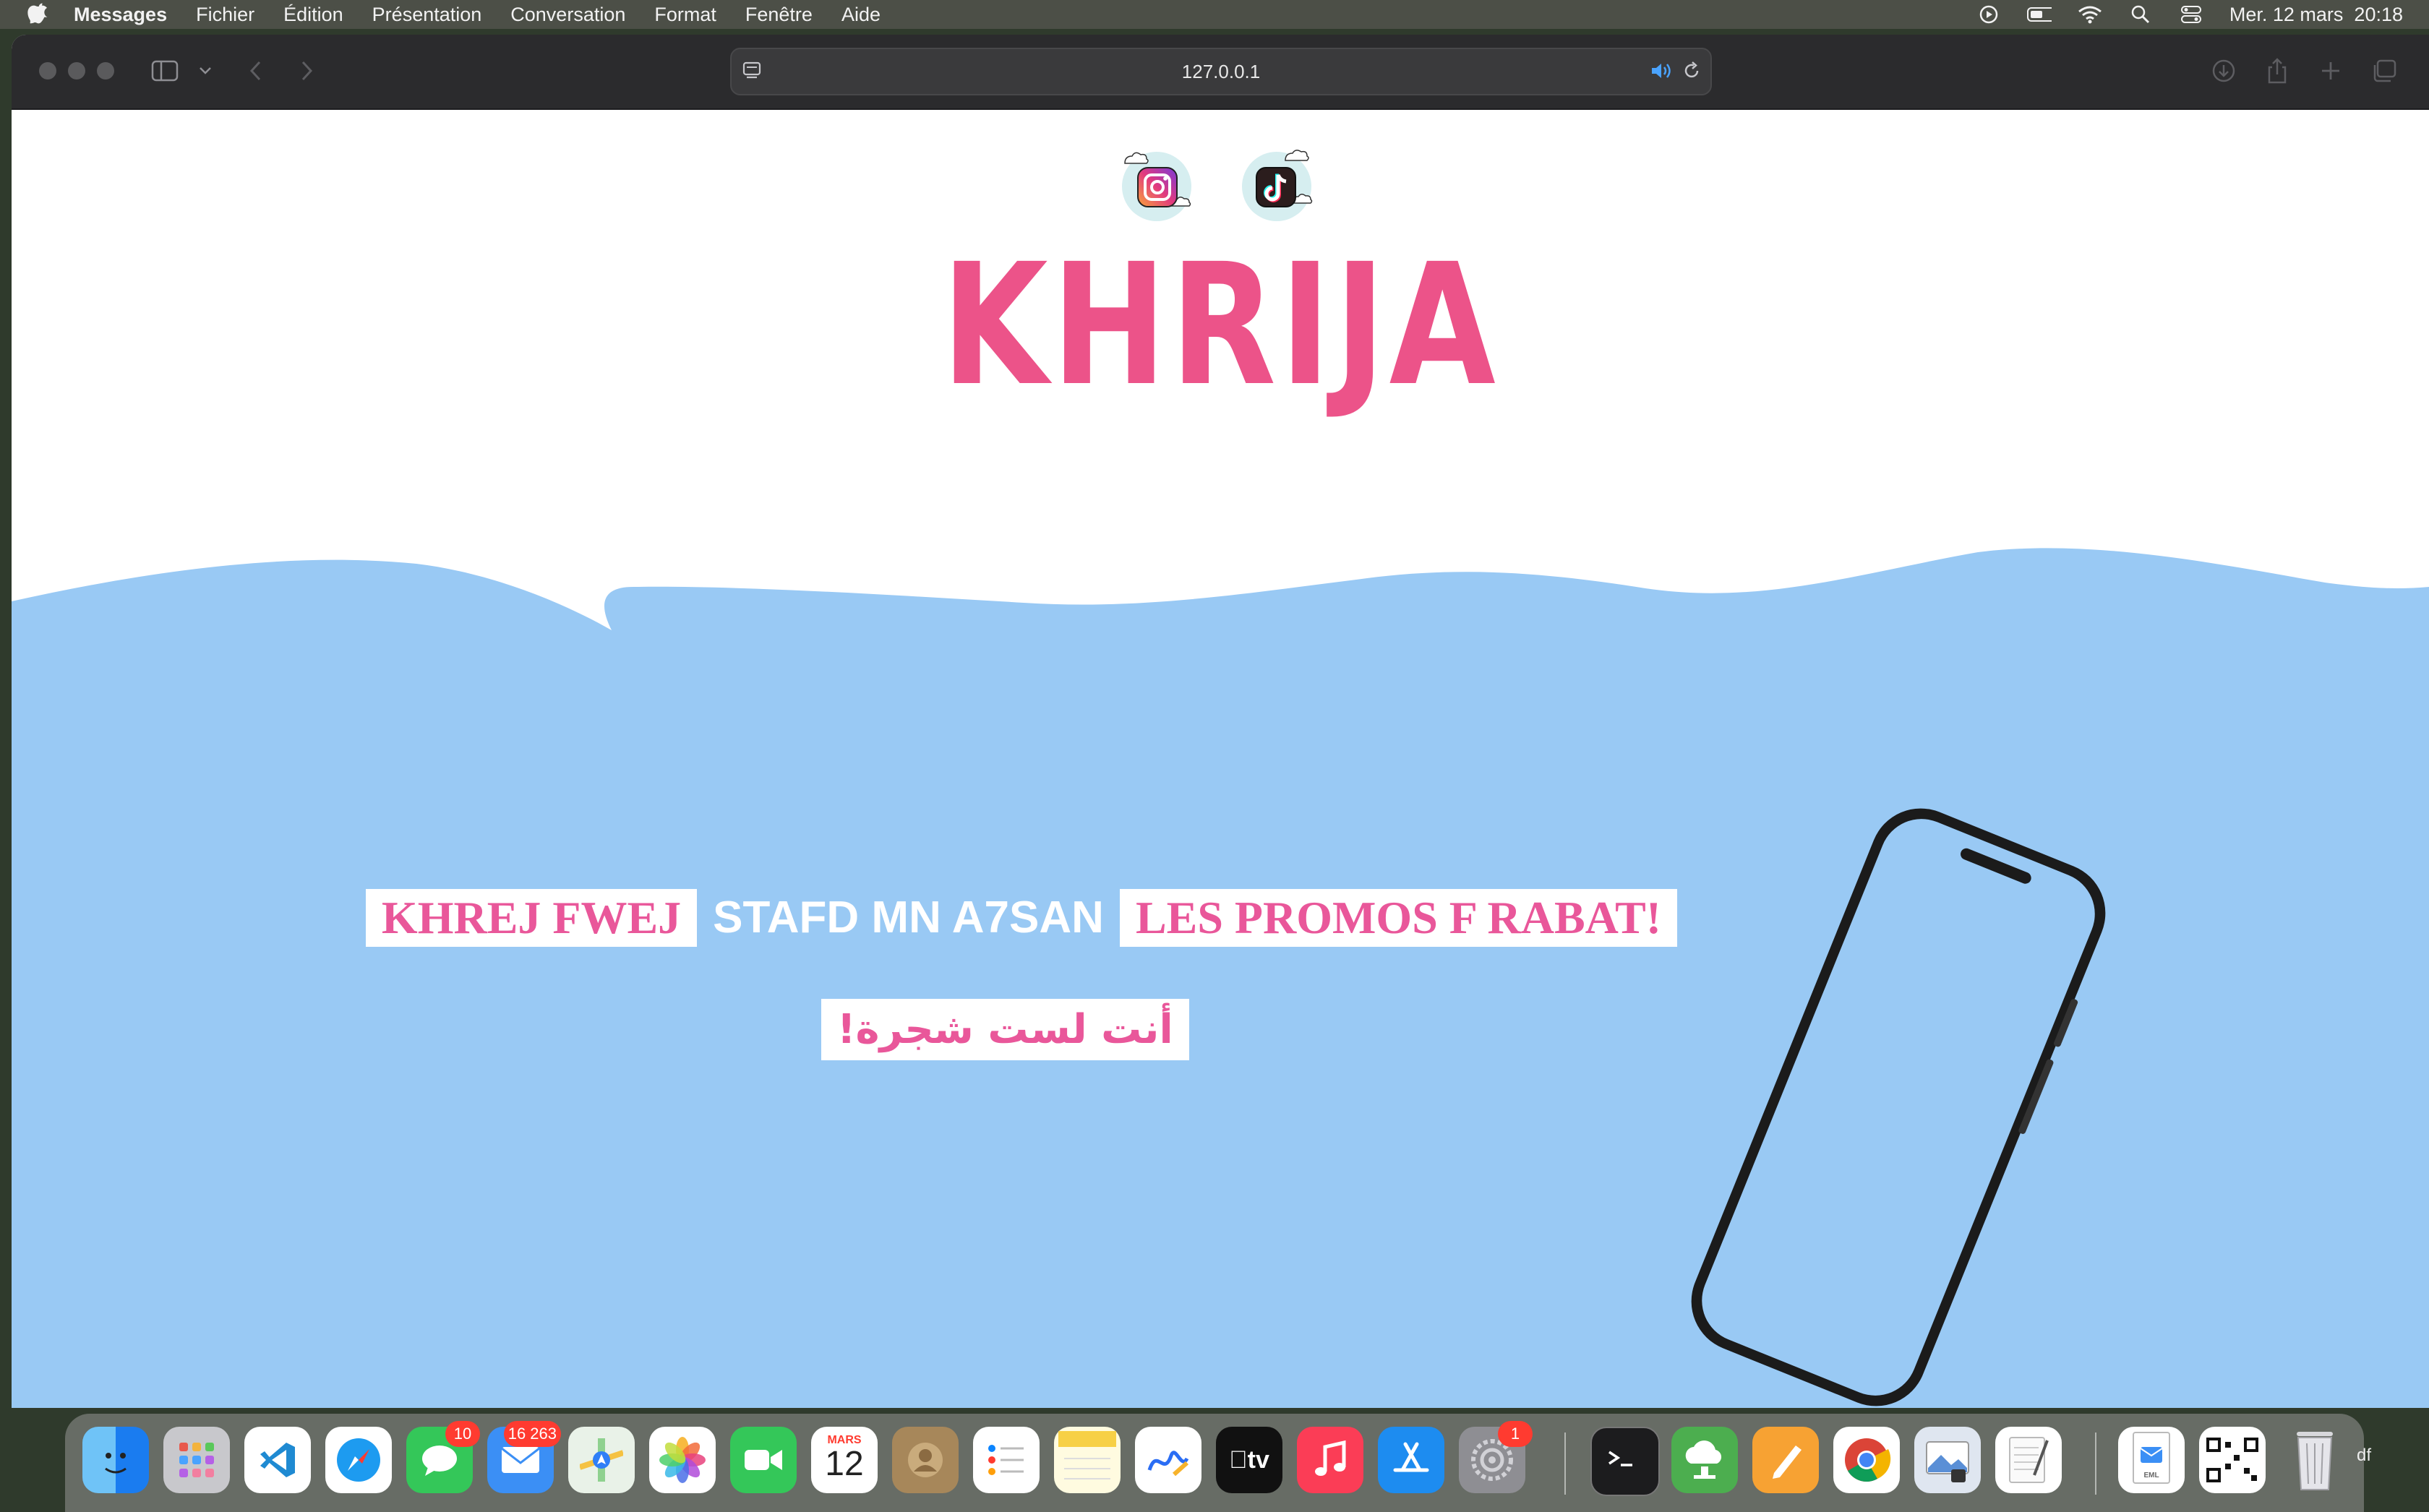  I want to click on trash-icon, so click(2315, 1460).